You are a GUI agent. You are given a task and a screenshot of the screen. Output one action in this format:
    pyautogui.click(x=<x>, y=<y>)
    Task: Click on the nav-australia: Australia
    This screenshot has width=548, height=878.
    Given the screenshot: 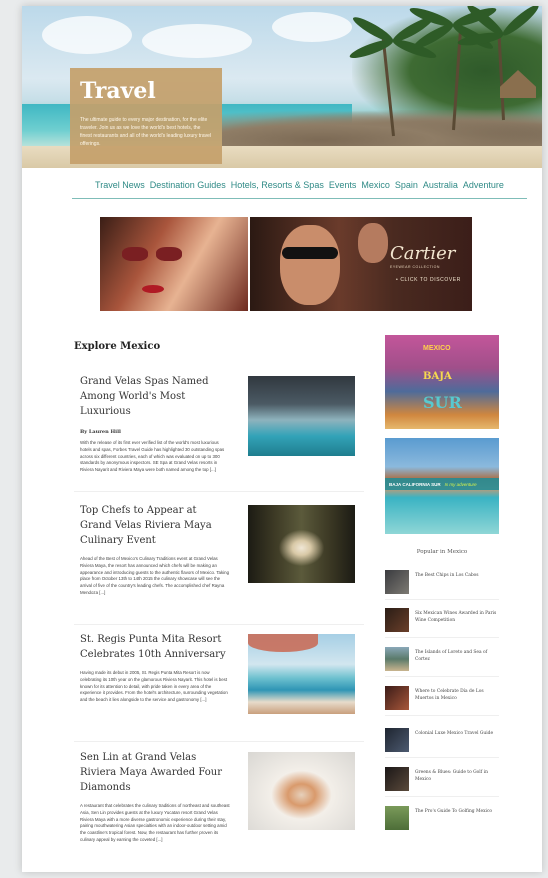 What is the action you would take?
    pyautogui.click(x=440, y=190)
    